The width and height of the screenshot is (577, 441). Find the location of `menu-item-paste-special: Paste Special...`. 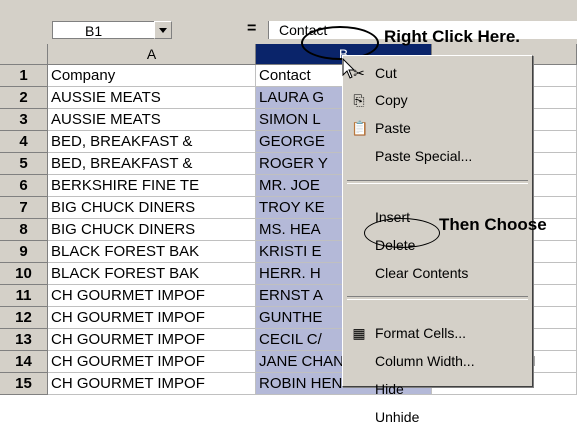

menu-item-paste-special: Paste Special... is located at coordinates (437, 156).